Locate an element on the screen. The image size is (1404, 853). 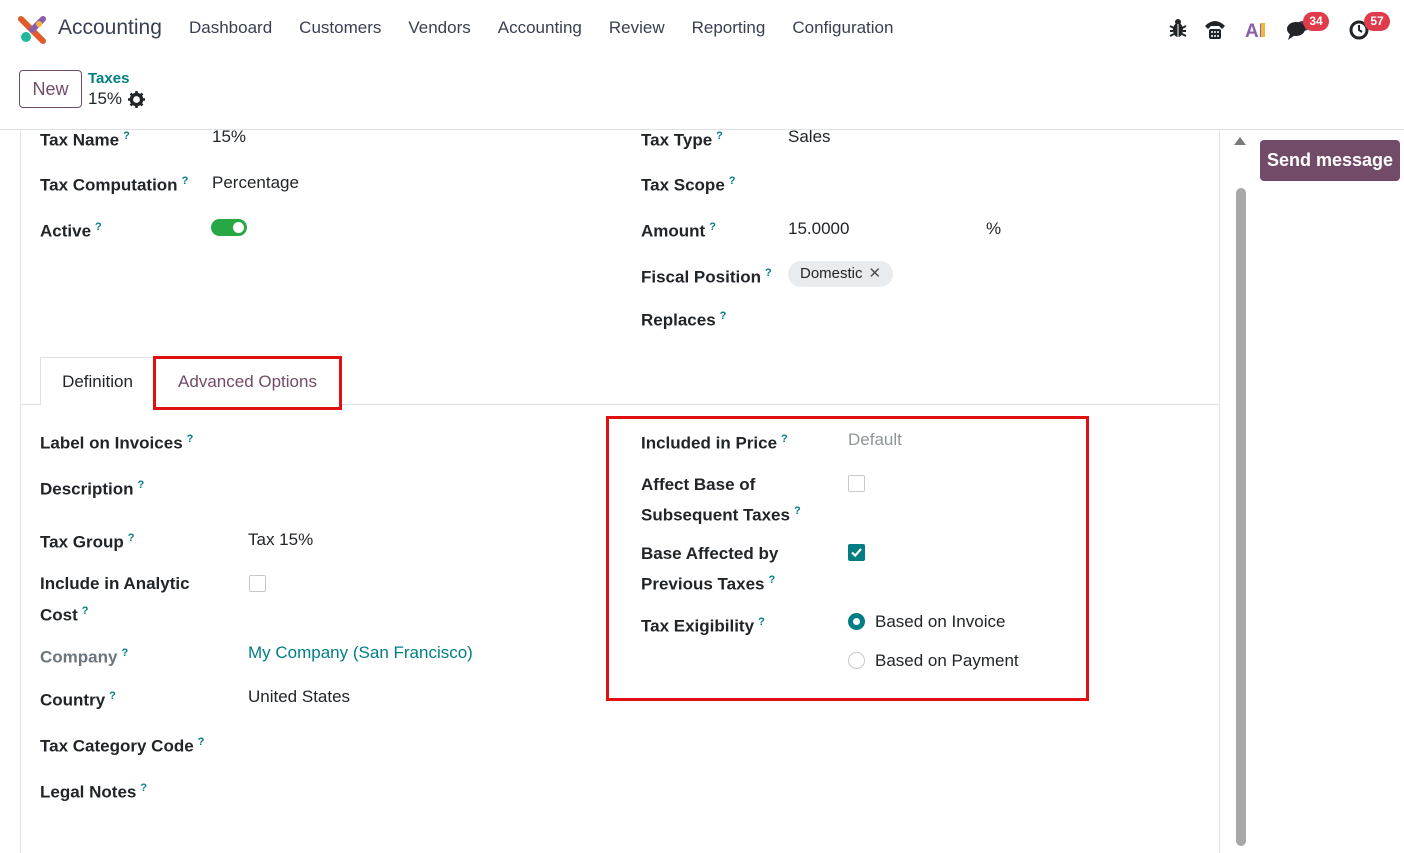
remove-tag-close-icon: ✕ is located at coordinates (875, 273).